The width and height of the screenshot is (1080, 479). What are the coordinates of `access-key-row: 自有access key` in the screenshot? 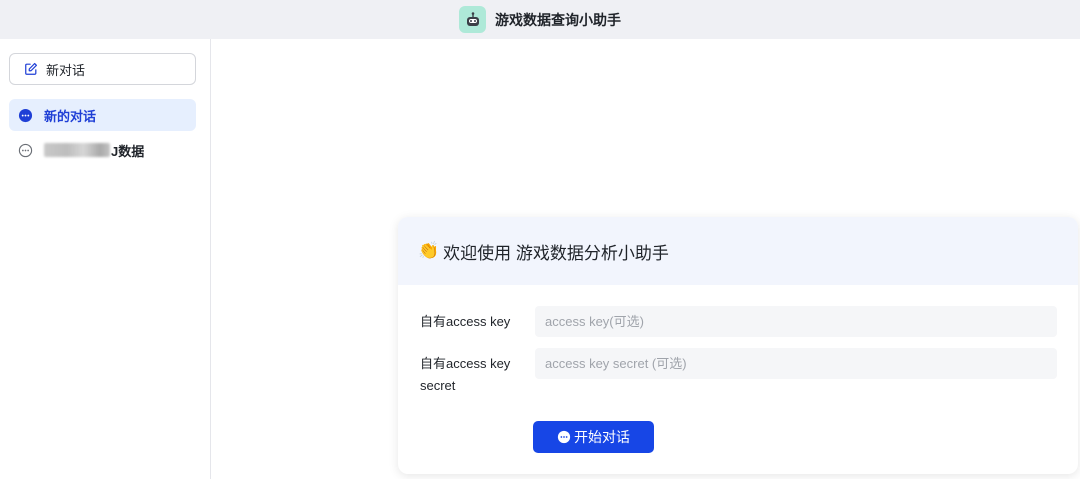 It's located at (738, 321).